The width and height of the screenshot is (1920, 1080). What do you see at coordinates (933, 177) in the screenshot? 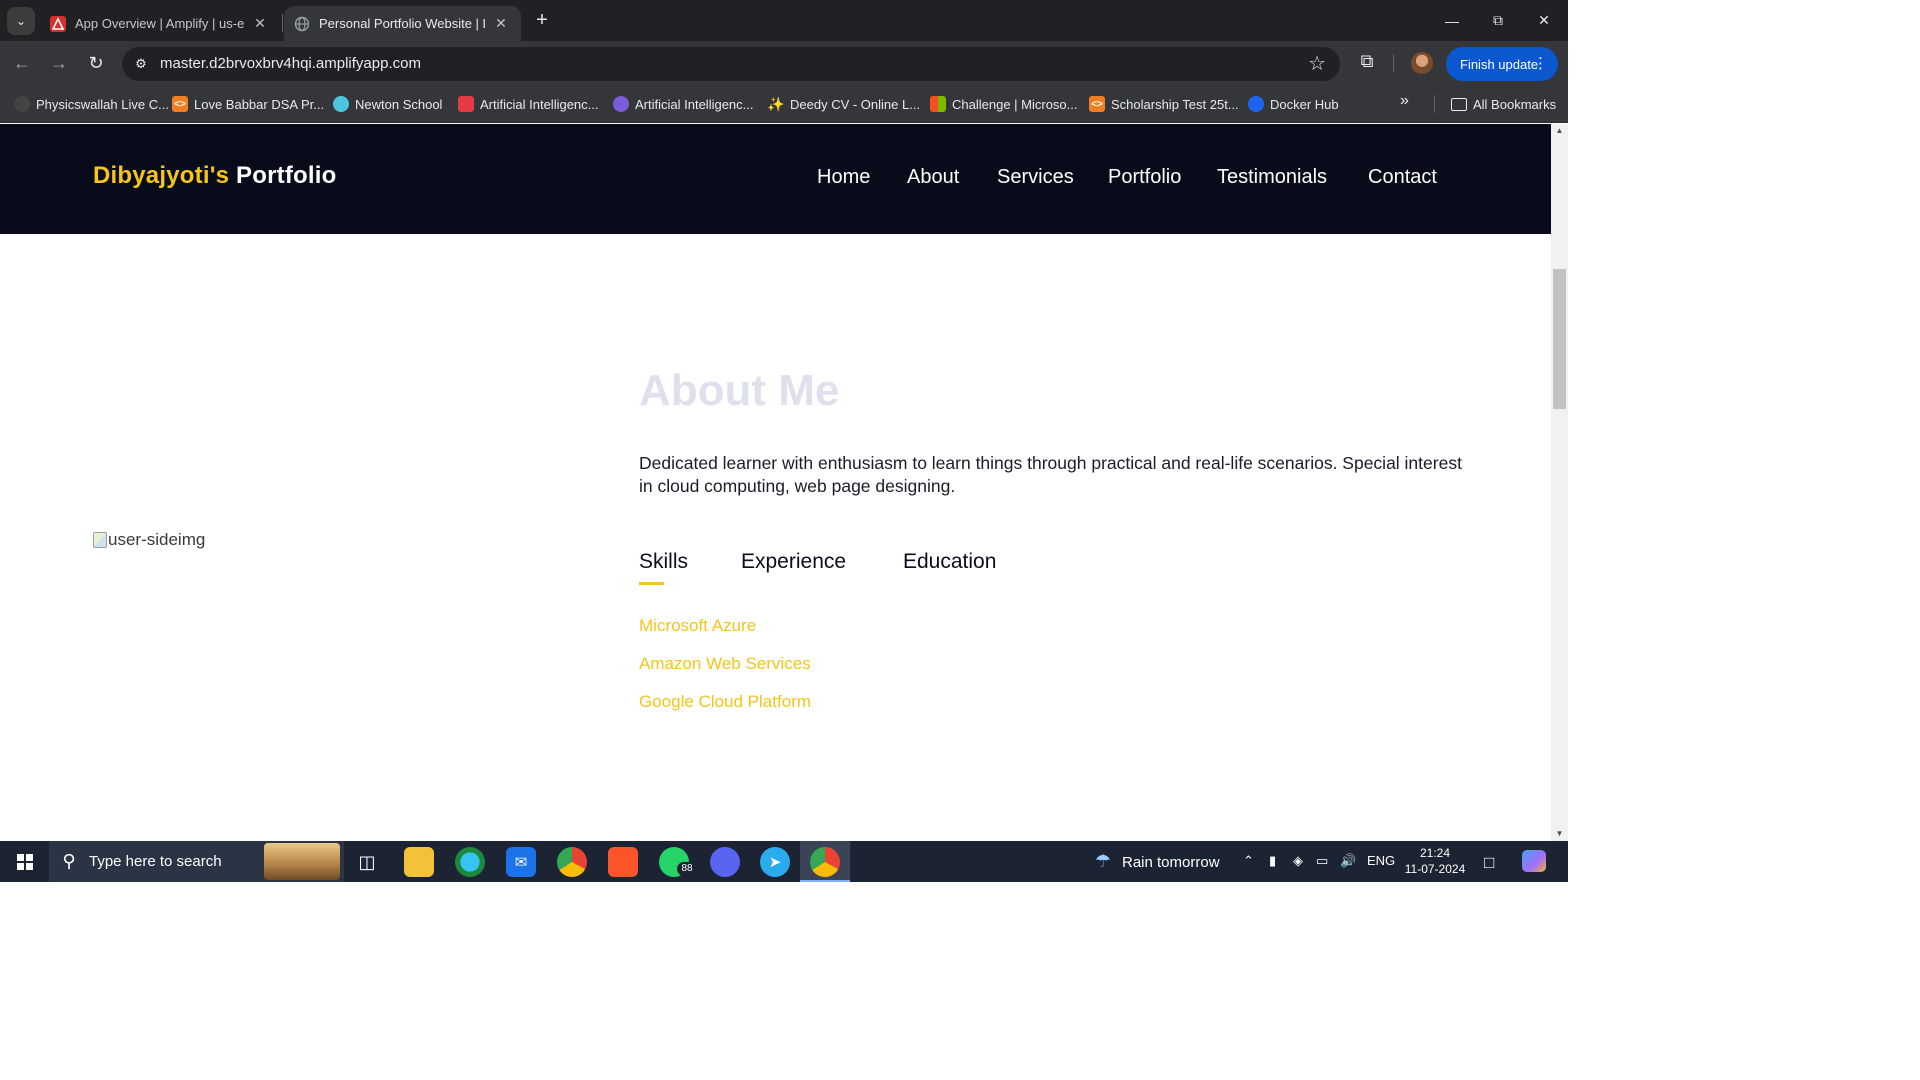
I see `nav-about: About` at bounding box center [933, 177].